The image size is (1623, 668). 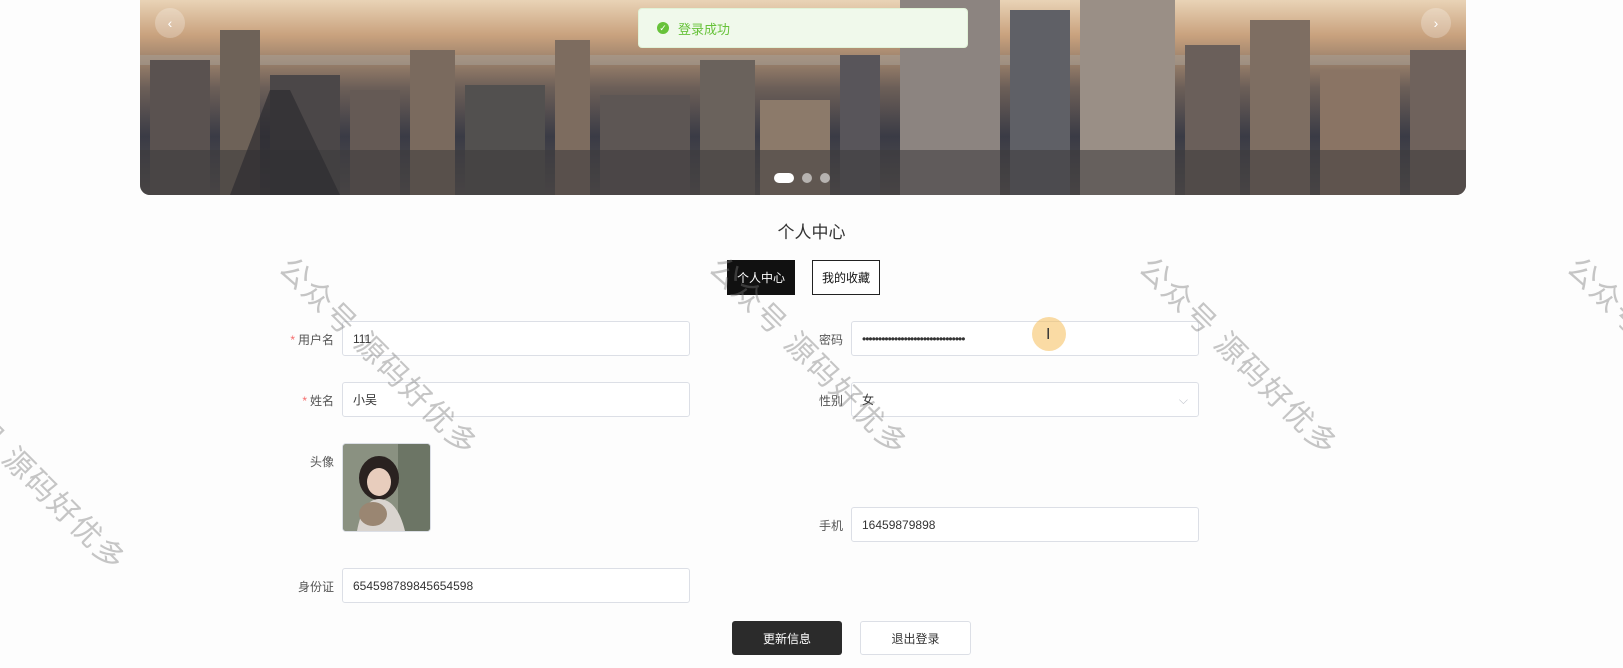 I want to click on toast-message: 登录成功, so click(x=704, y=29).